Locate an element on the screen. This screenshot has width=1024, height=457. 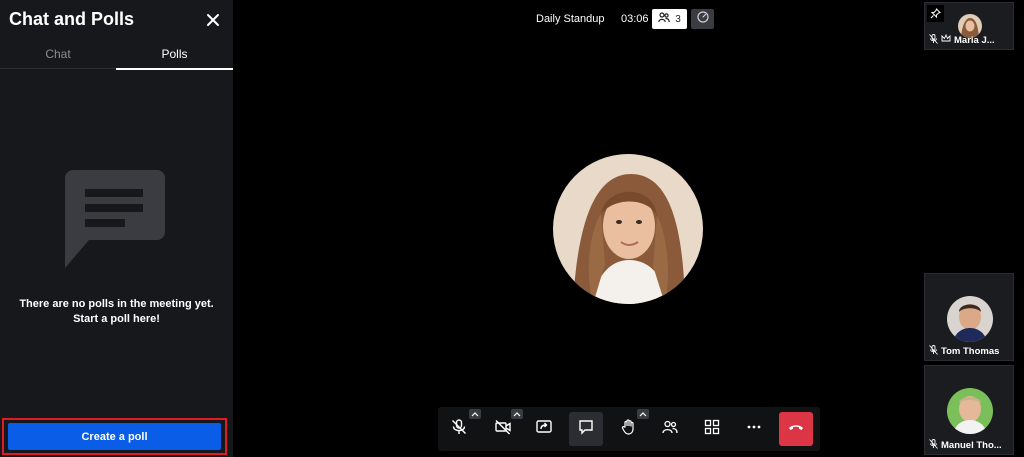
create-poll-highlight: Create a poll is located at coordinates (114, 436).